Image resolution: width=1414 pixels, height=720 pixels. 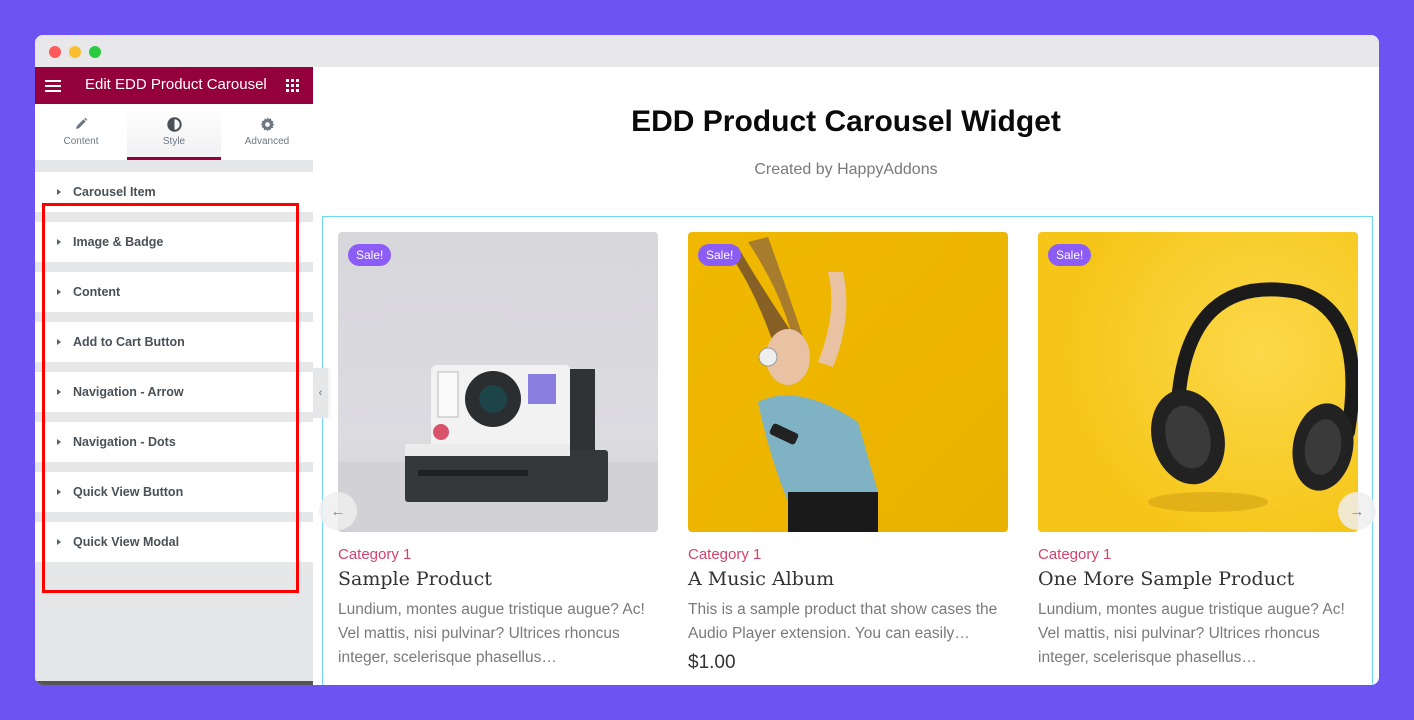 I want to click on section-navigation-dots: Navigation - Dots, so click(x=174, y=442).